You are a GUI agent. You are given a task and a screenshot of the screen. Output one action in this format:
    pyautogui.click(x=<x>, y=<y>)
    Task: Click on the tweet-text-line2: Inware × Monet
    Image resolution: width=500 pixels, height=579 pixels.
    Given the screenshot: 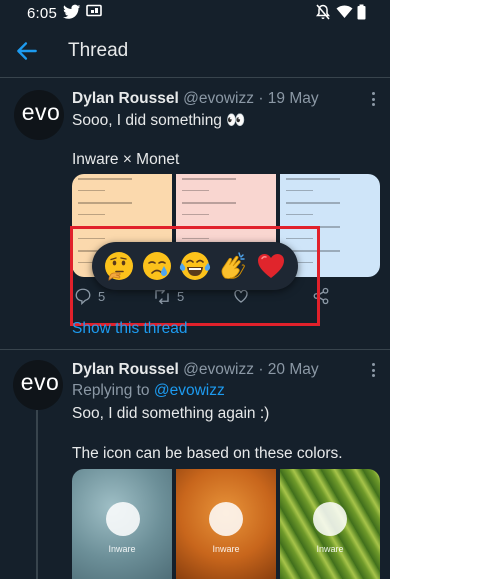 What is the action you would take?
    pyautogui.click(x=126, y=159)
    